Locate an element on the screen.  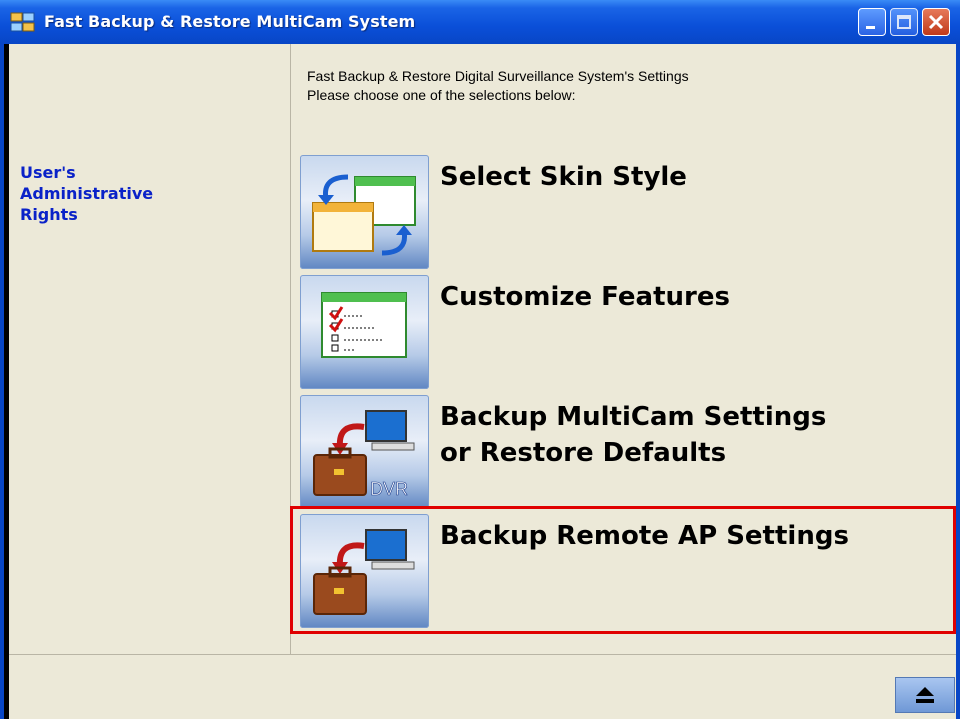
window-border-right is located at coordinates (958, 381).